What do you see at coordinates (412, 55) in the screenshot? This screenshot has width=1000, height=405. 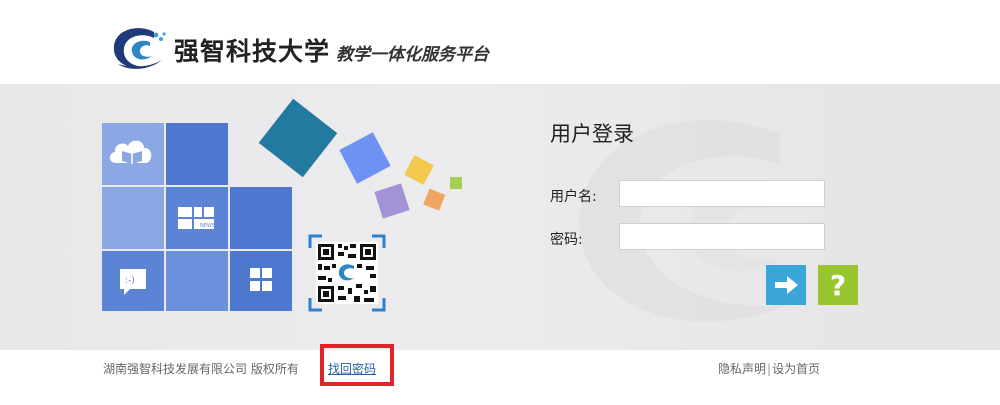 I see `platform-name: 教学一体化服务平台` at bounding box center [412, 55].